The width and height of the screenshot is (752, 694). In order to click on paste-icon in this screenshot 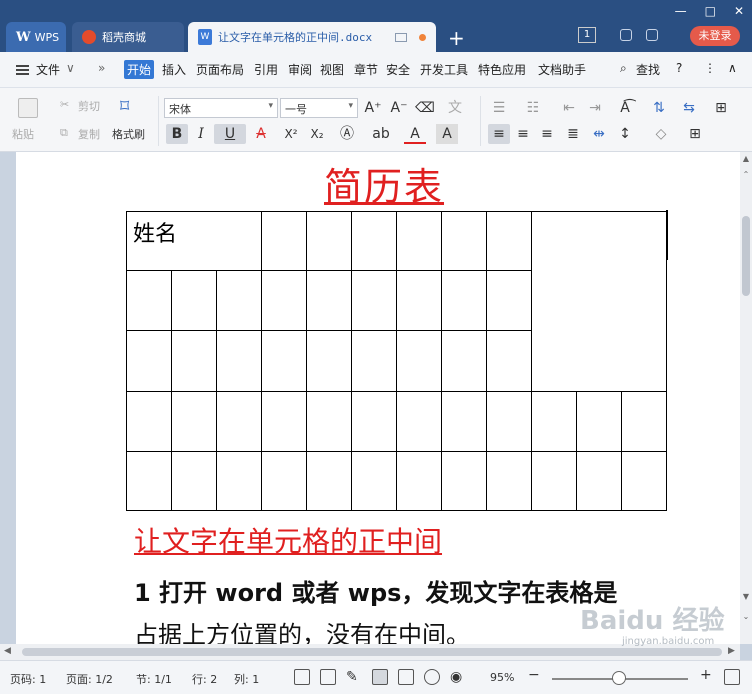, I will do `click(28, 108)`.